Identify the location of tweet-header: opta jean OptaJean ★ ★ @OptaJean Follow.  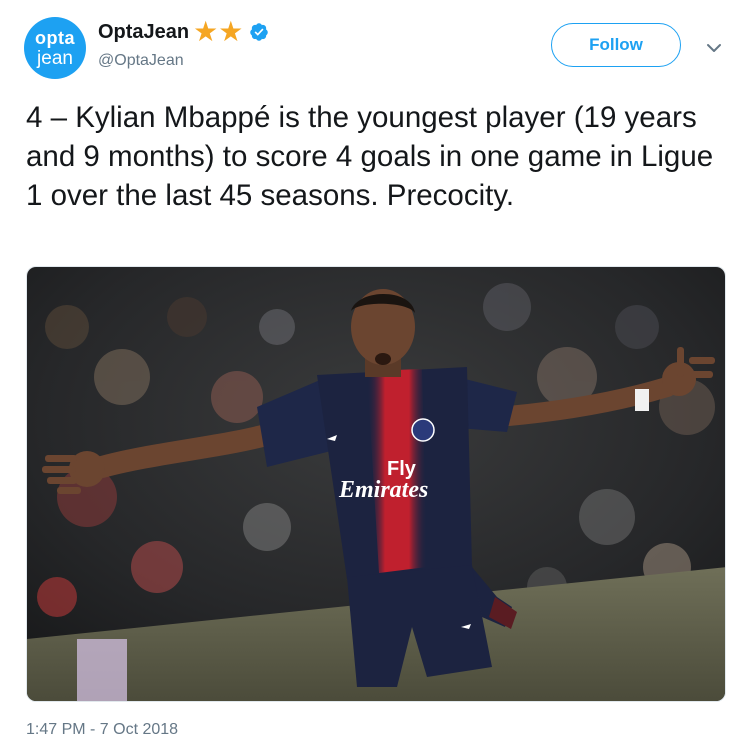
(377, 45).